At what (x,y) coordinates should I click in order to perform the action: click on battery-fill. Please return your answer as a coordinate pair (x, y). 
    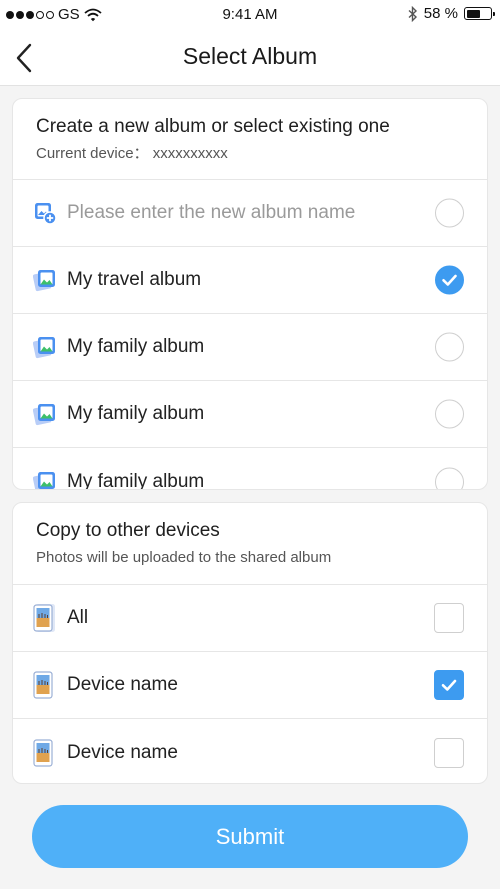
    Looking at the image, I should click on (473, 13).